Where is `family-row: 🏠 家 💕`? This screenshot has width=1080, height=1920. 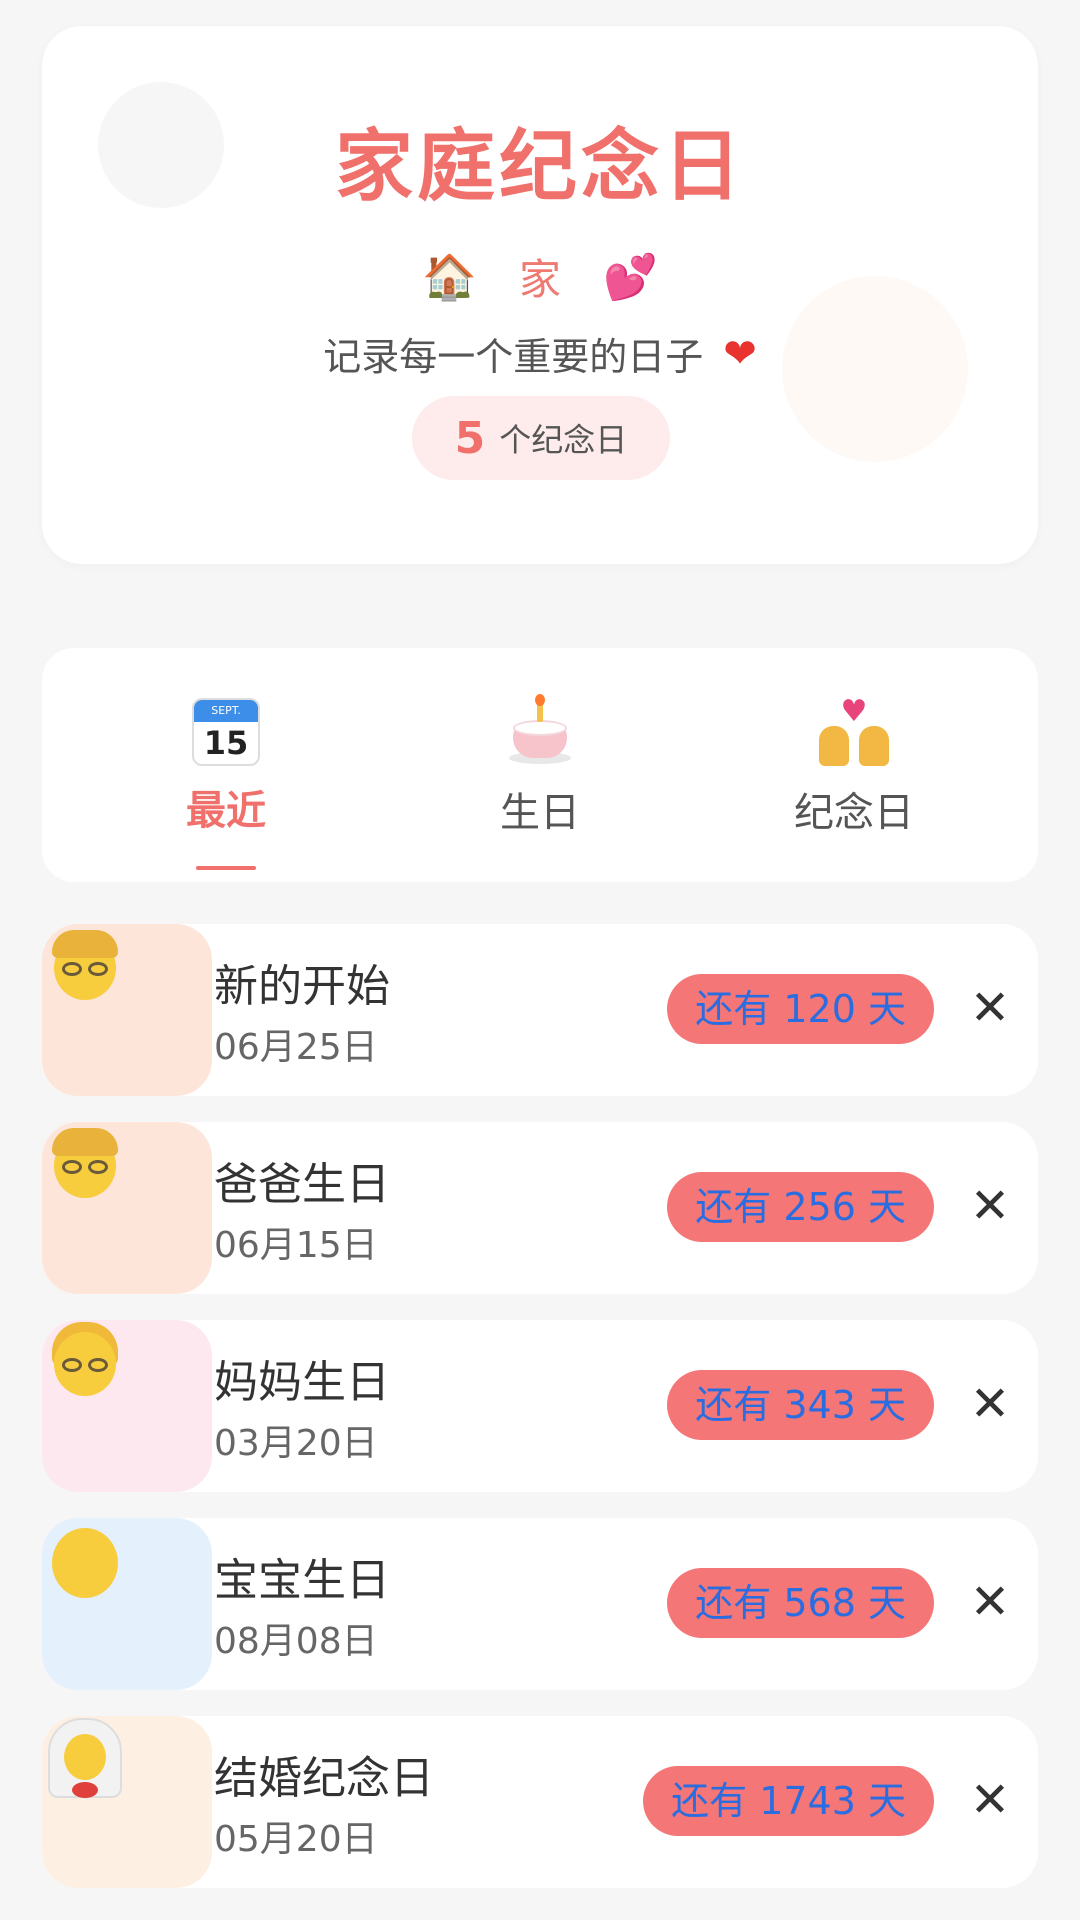
family-row: 🏠 家 💕 is located at coordinates (540, 276).